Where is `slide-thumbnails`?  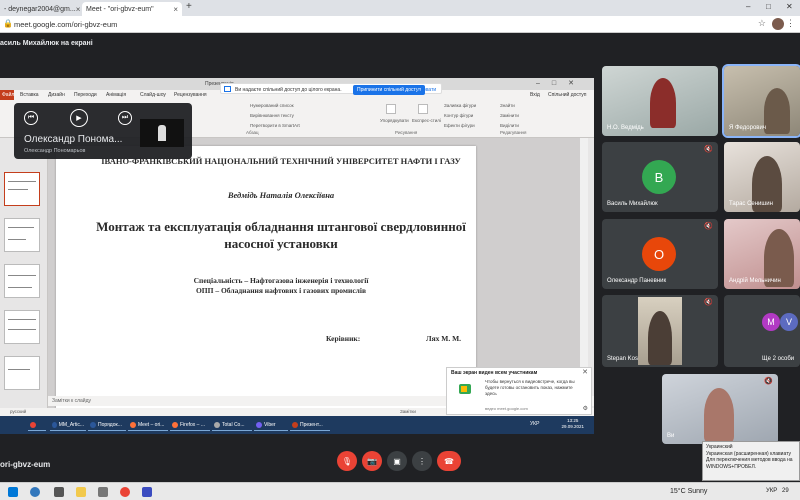
slide-thumbnails is located at coordinates (24, 278).